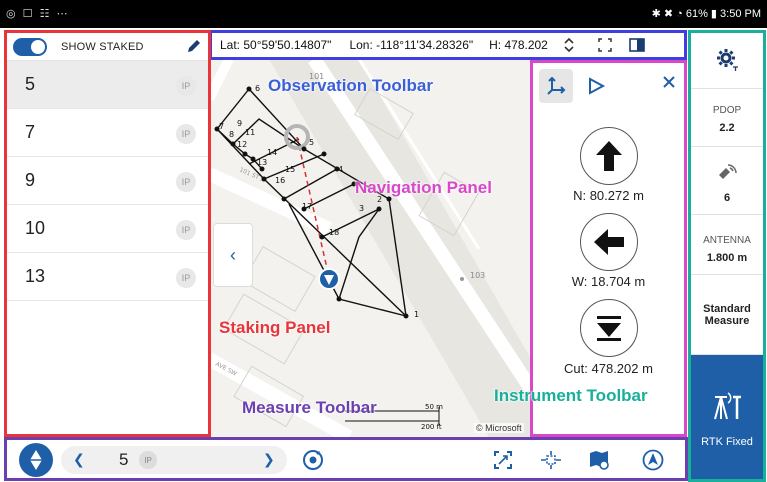  I want to click on triangle-flag-icon, so click(597, 86).